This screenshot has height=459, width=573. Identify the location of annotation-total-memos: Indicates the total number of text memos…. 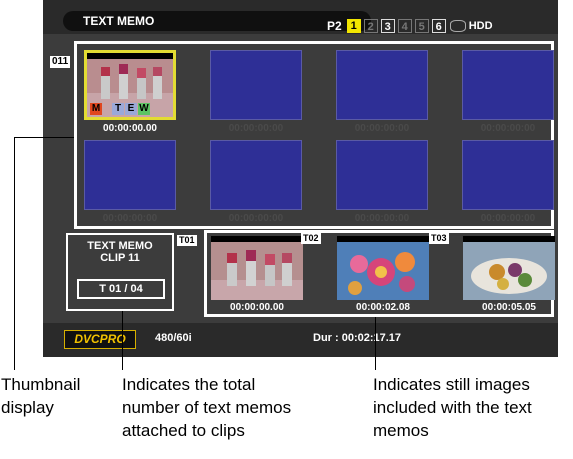
(207, 407).